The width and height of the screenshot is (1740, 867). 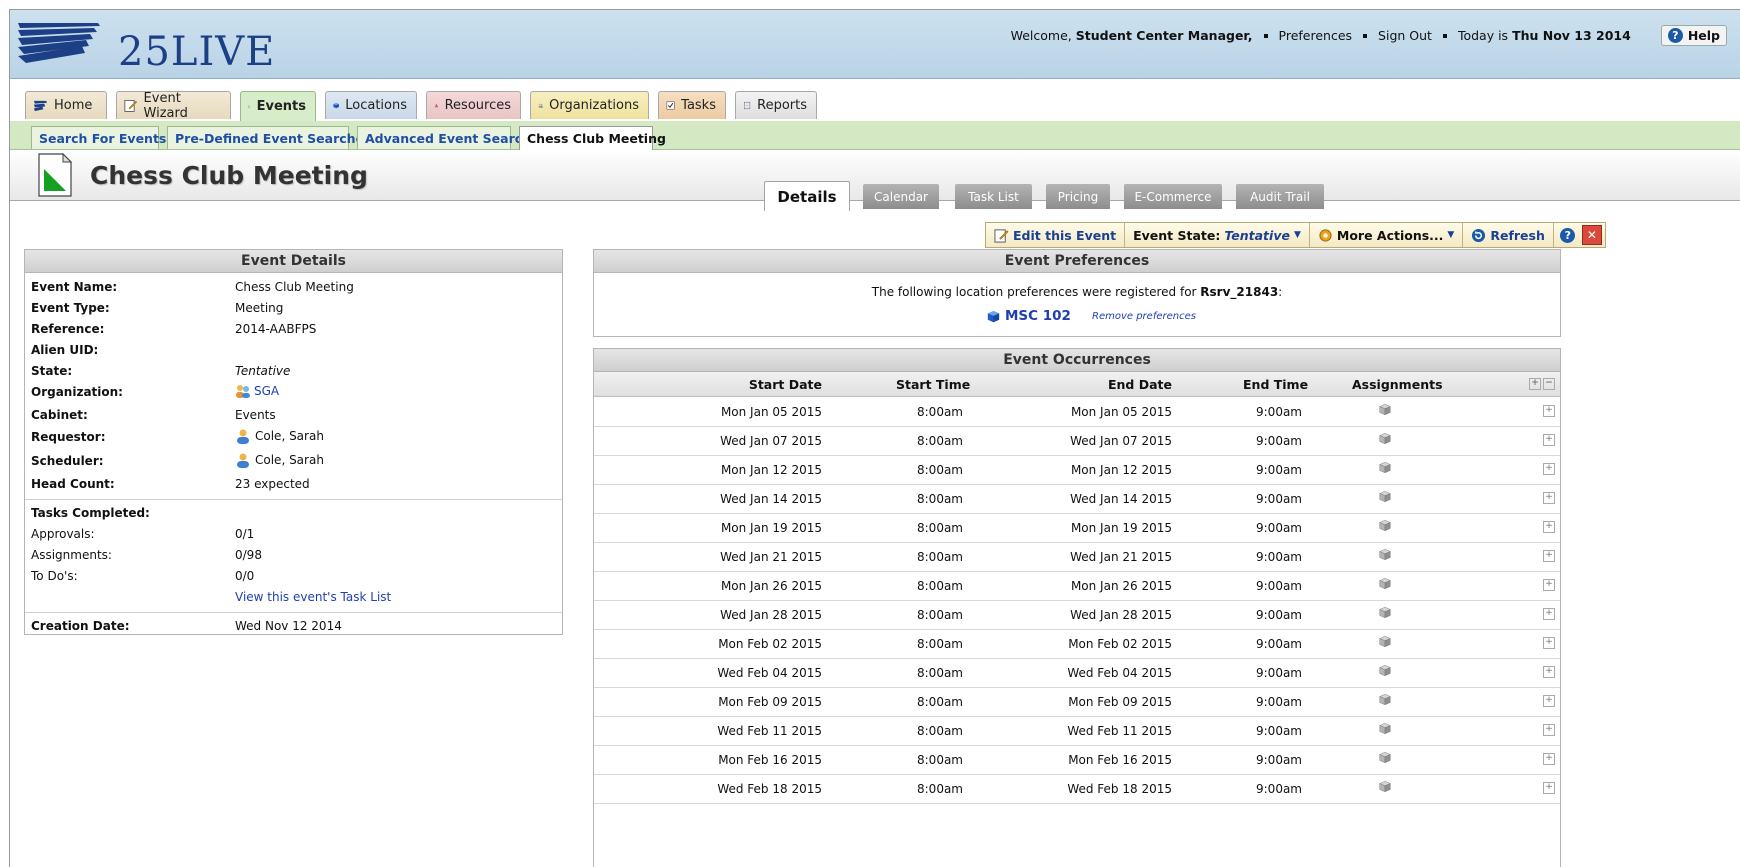 What do you see at coordinates (901, 196) in the screenshot?
I see `tab-calendar: Calendar` at bounding box center [901, 196].